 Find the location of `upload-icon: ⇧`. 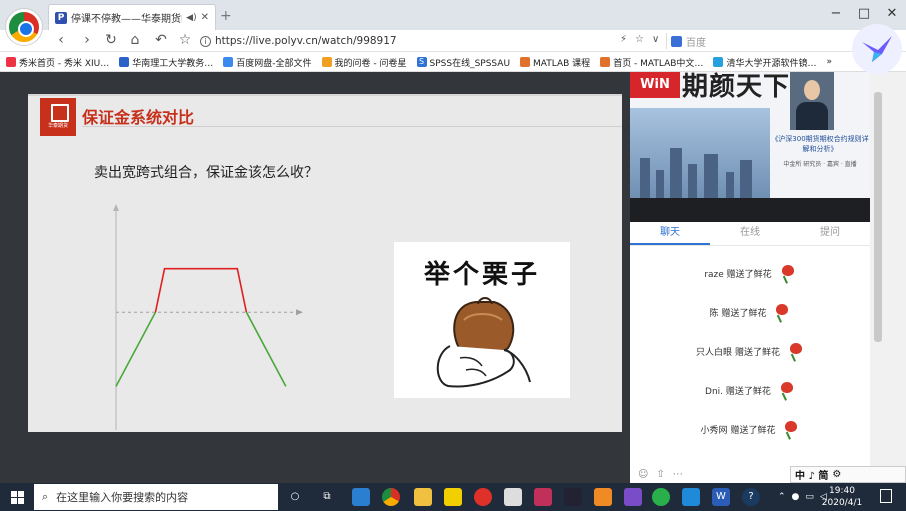

upload-icon: ⇧ is located at coordinates (660, 474).